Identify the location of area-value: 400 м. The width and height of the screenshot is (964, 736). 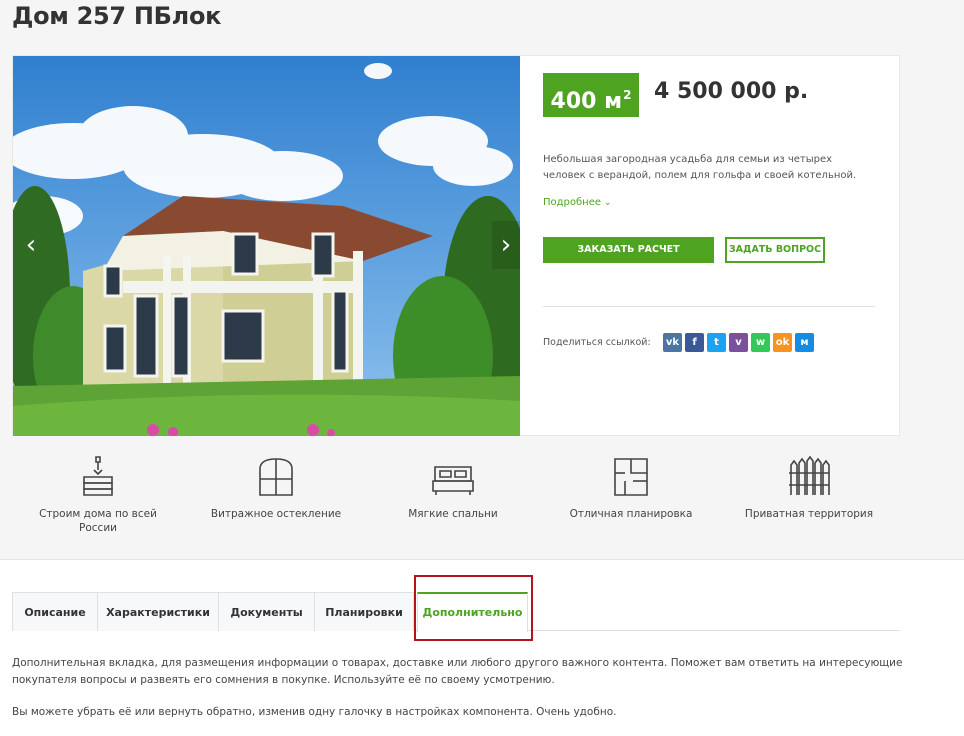
(586, 101).